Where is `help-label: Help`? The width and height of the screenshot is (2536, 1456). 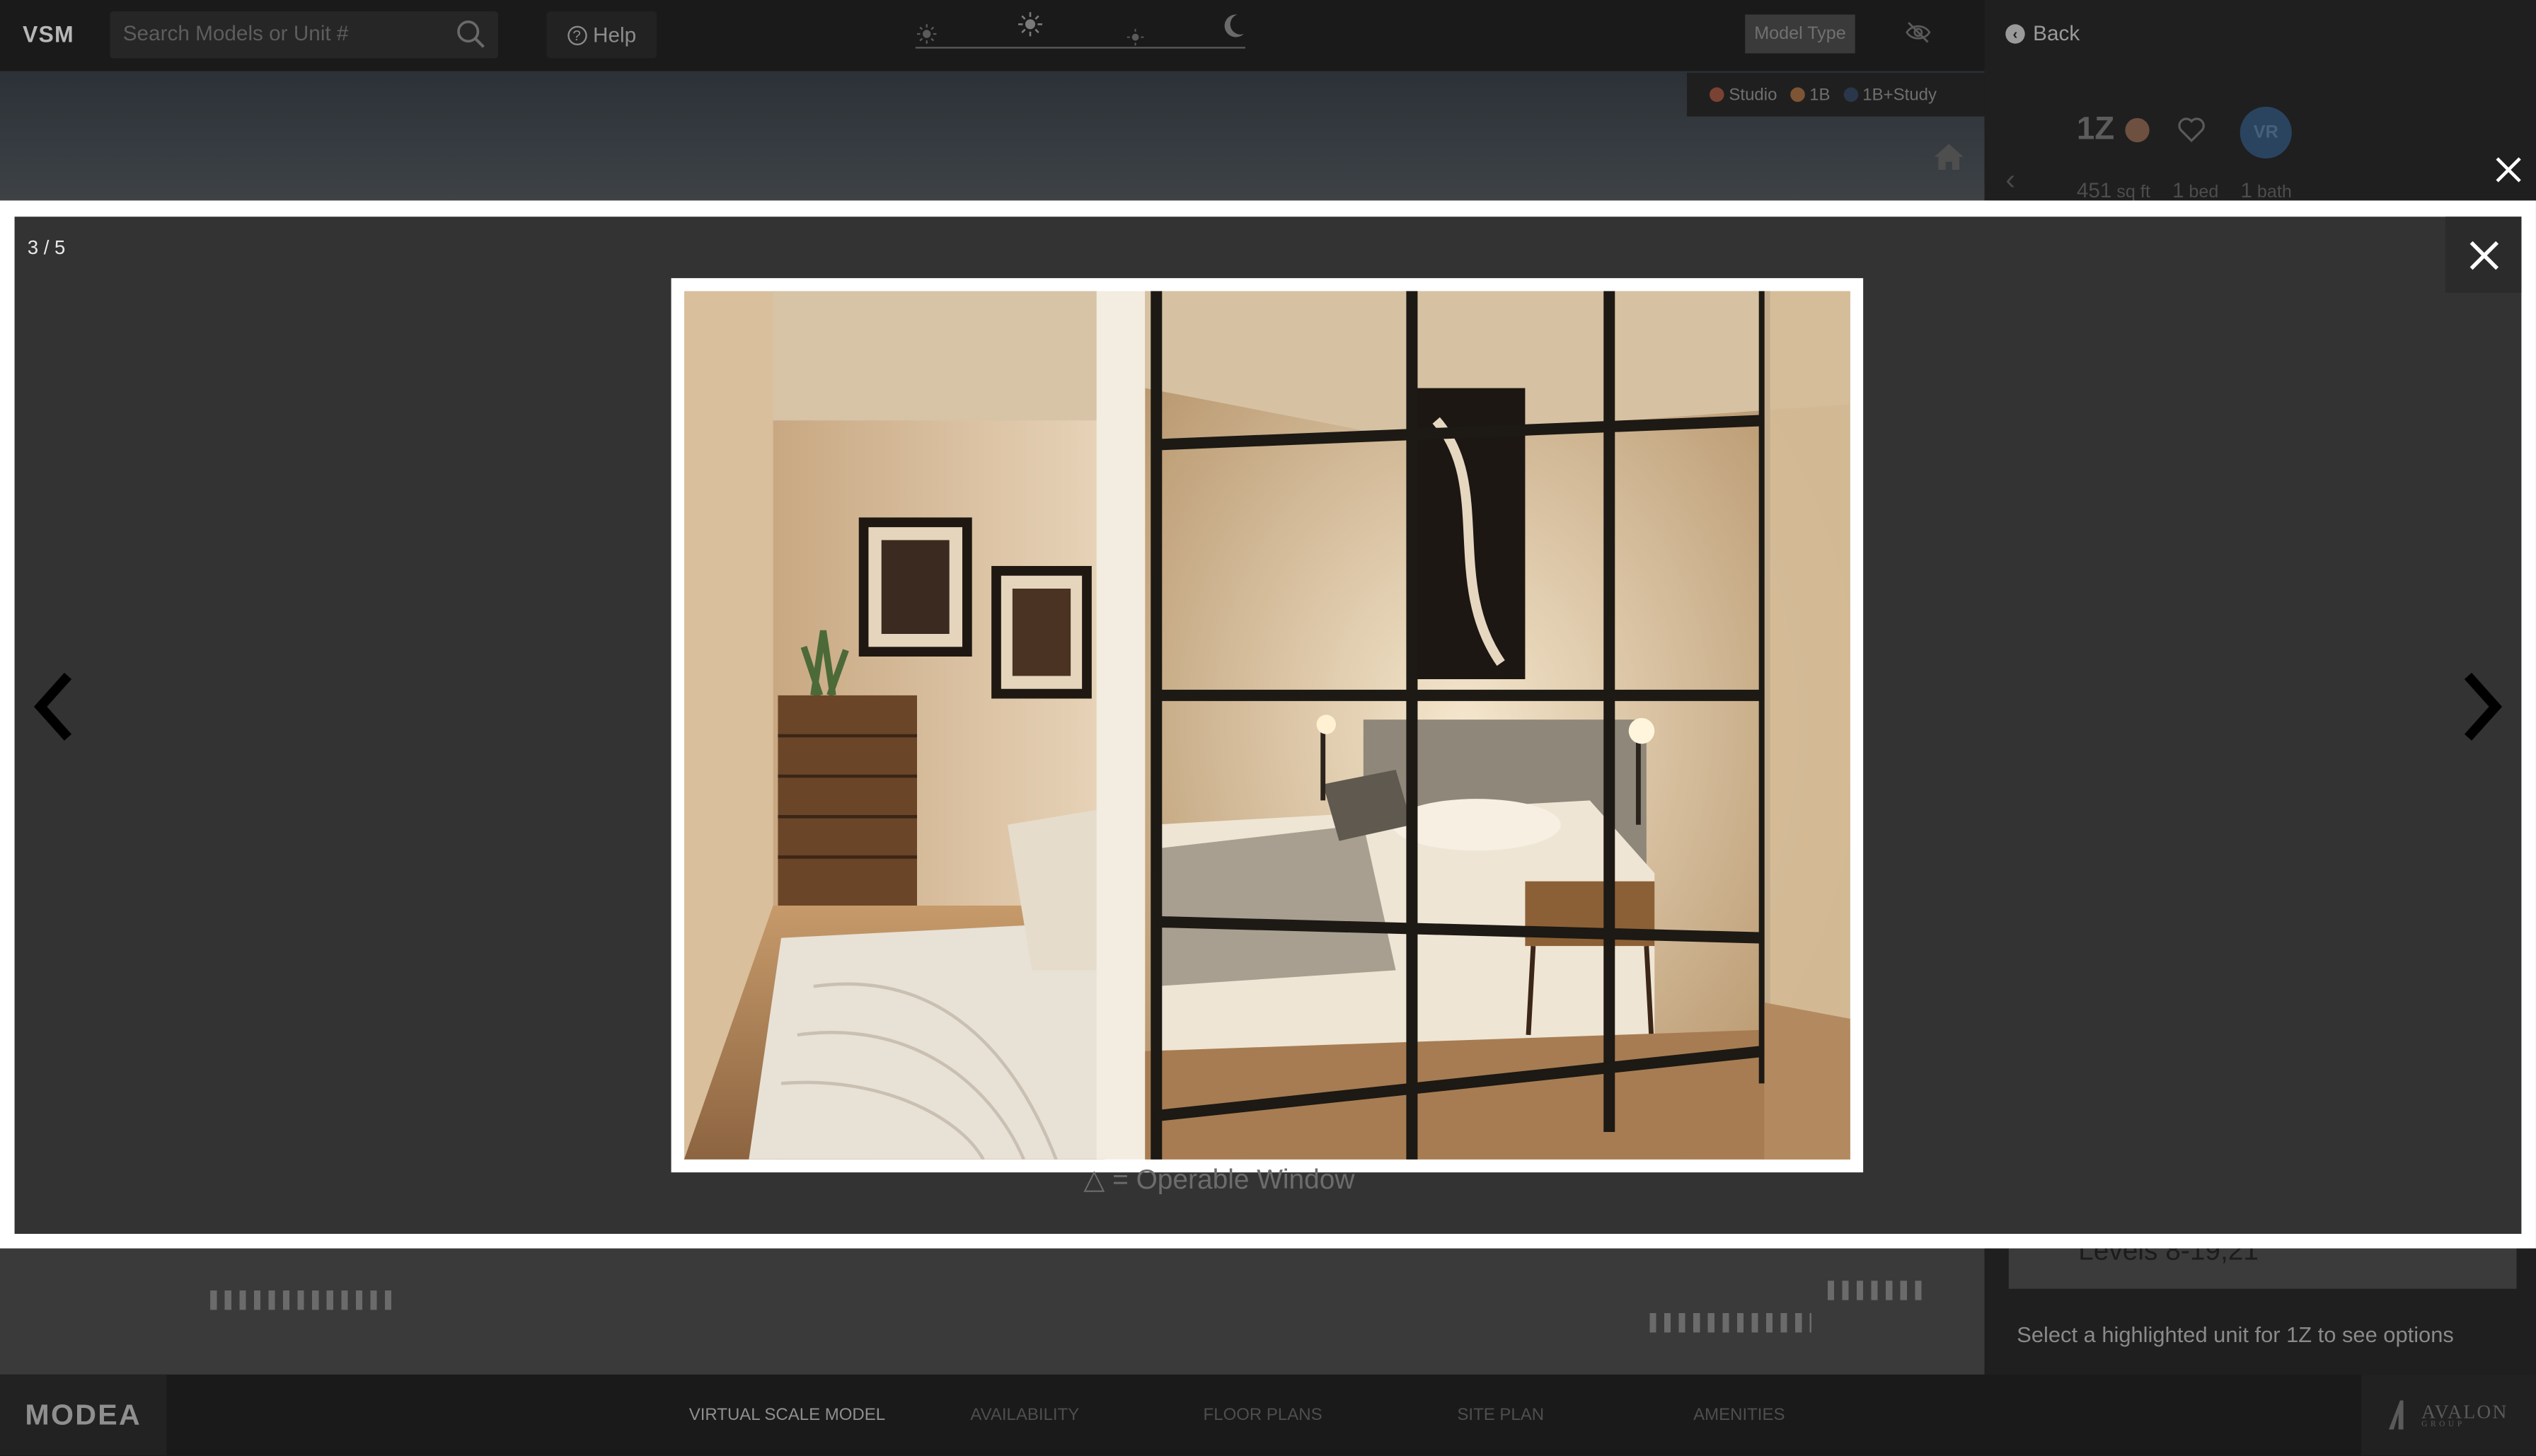
help-label: Help is located at coordinates (614, 34).